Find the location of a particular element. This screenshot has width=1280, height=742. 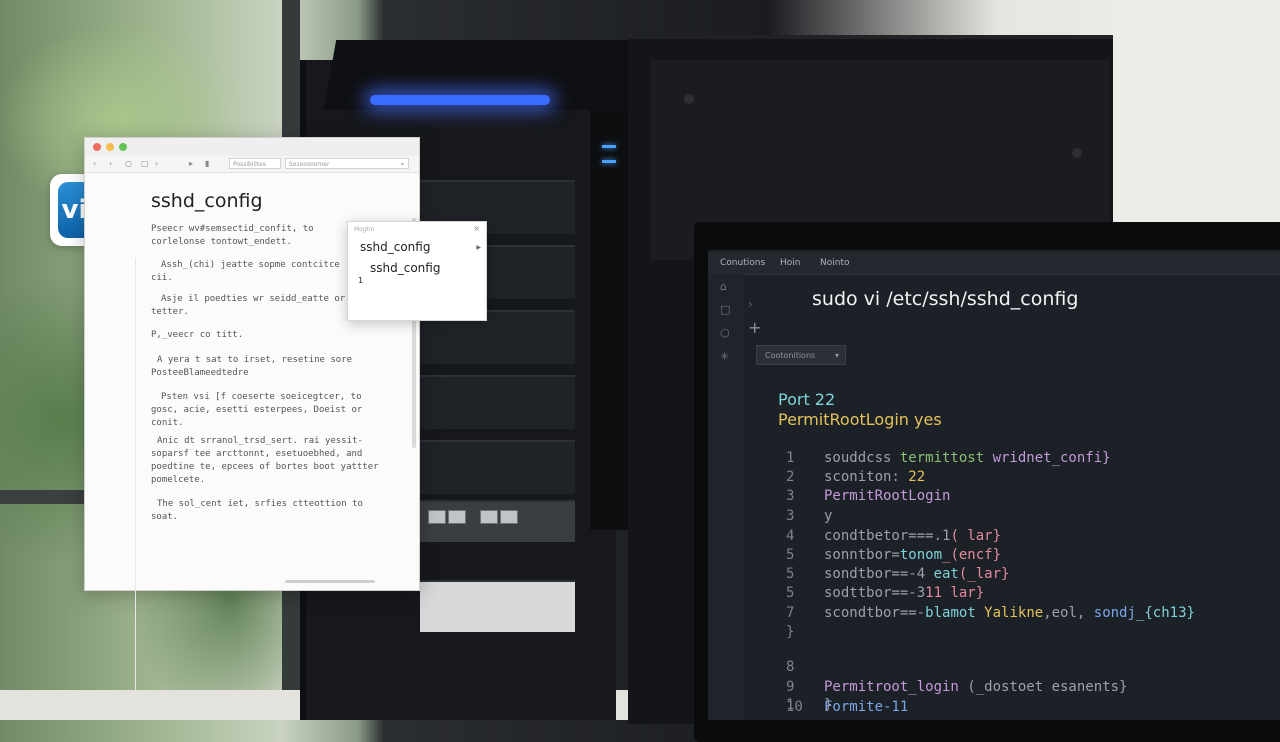

submenu-arrow-icon: ▶ is located at coordinates (478, 247).